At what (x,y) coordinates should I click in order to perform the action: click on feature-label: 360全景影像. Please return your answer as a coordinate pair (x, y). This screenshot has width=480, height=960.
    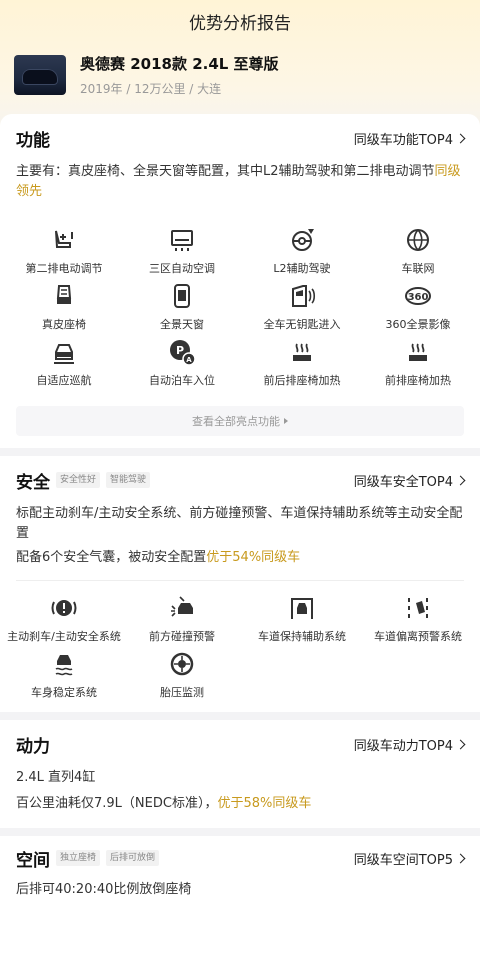
    Looking at the image, I should click on (418, 324).